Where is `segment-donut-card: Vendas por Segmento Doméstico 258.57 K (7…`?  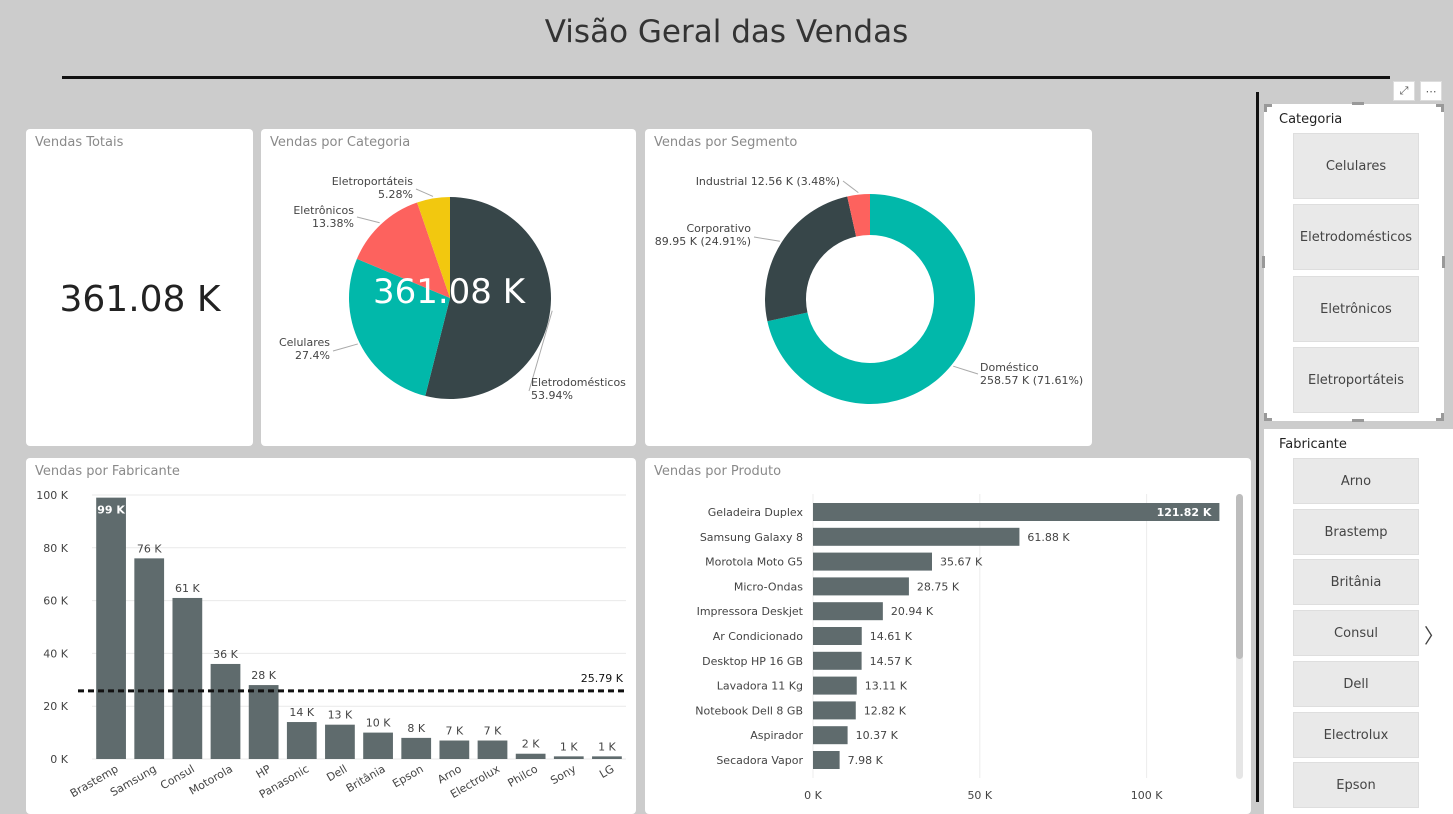
segment-donut-card: Vendas por Segmento Doméstico 258.57 K (7… is located at coordinates (868, 287).